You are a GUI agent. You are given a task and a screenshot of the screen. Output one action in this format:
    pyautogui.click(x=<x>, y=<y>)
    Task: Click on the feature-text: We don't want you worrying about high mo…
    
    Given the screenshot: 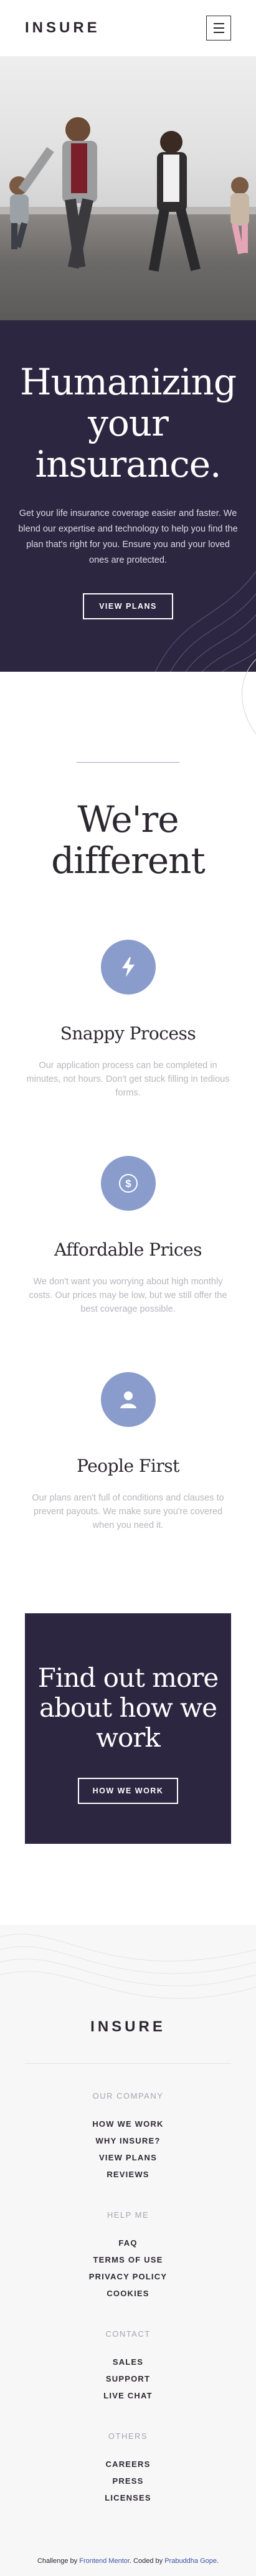 What is the action you would take?
    pyautogui.click(x=128, y=1296)
    